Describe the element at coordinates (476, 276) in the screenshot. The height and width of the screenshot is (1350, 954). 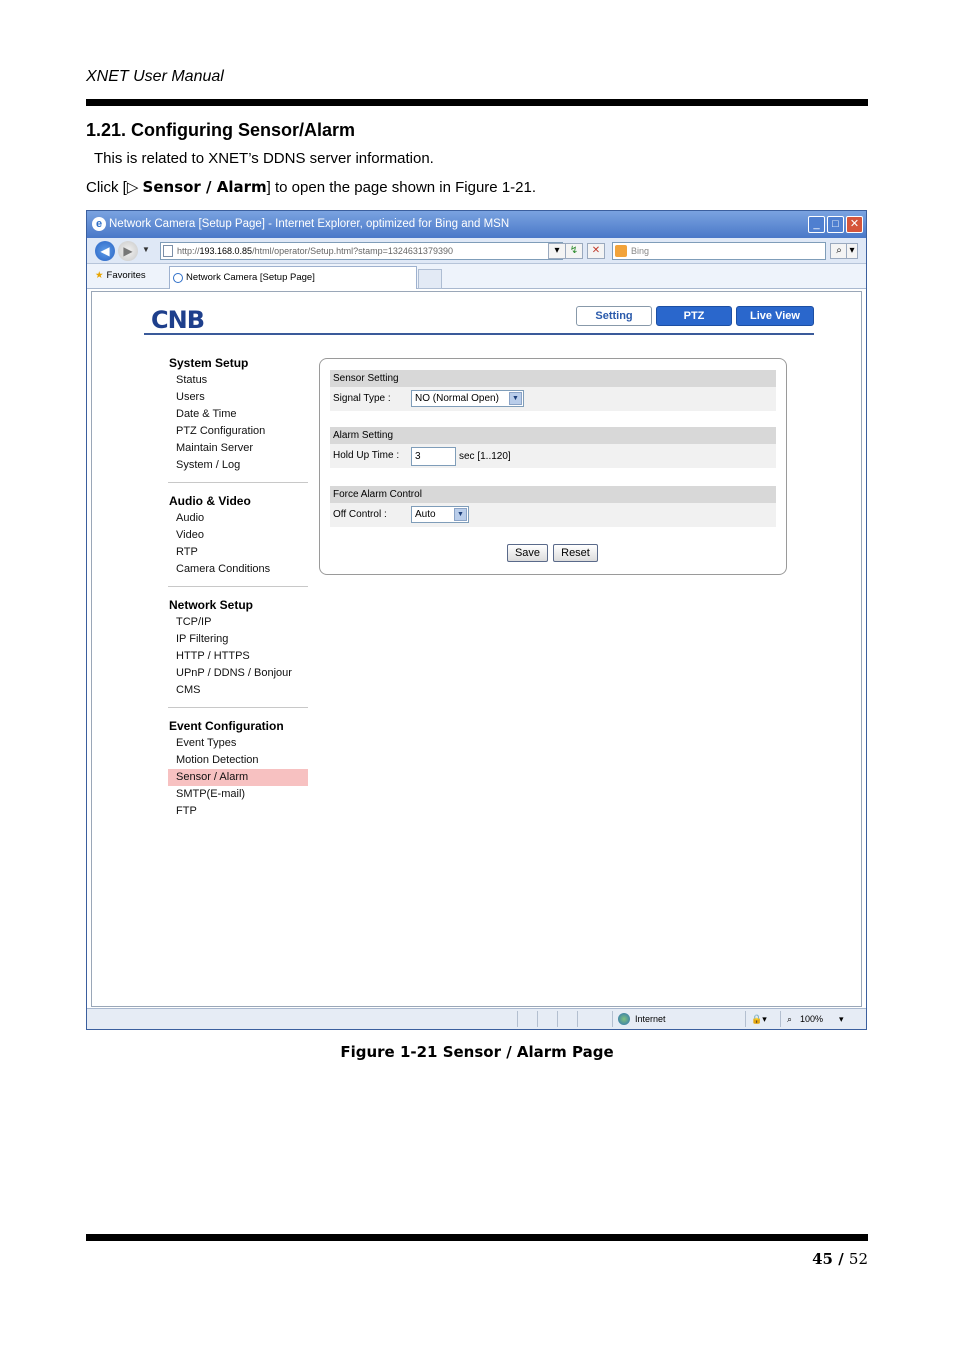
I see `favorites-bar: ★ Favorites Network Camera [Setup Page]` at that location.